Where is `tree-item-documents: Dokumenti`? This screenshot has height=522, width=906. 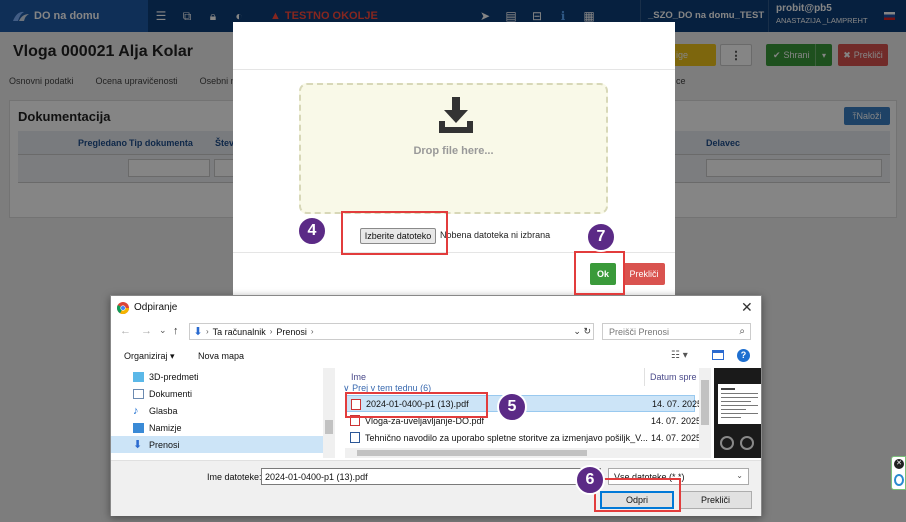 tree-item-documents: Dokumenti is located at coordinates (162, 393).